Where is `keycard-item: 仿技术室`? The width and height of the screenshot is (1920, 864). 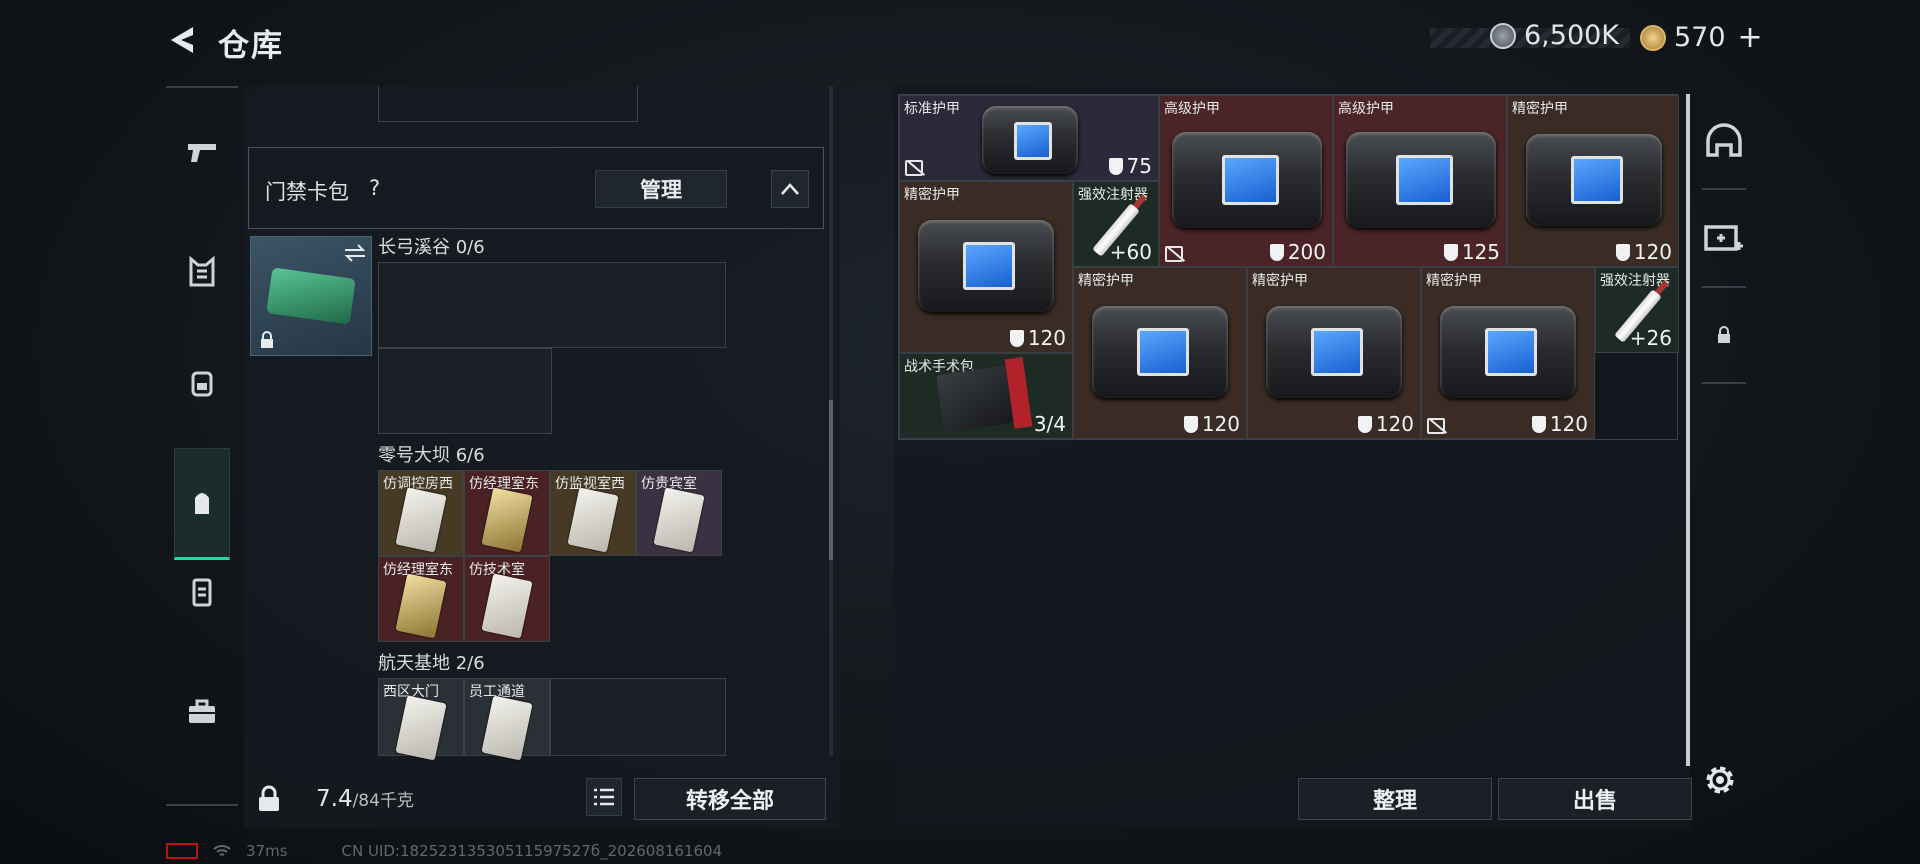 keycard-item: 仿技术室 is located at coordinates (507, 599).